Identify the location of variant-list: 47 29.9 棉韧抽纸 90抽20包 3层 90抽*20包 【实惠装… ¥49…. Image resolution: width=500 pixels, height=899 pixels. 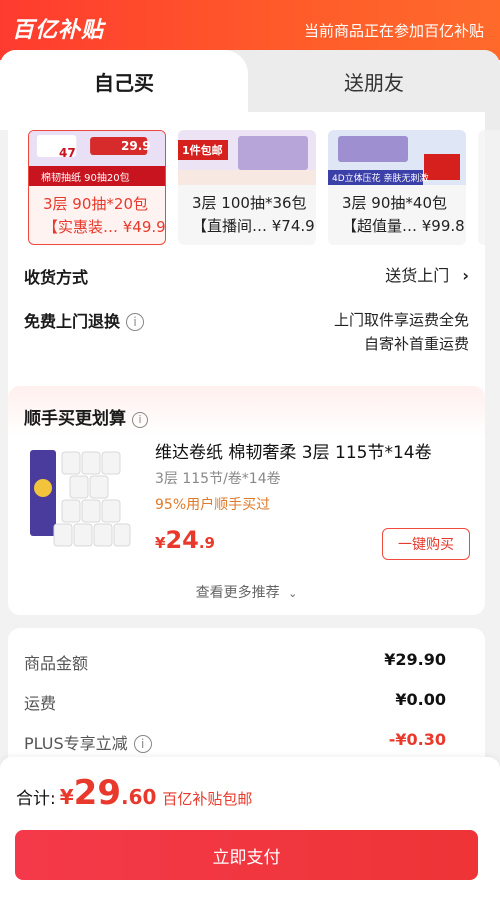
(256, 187).